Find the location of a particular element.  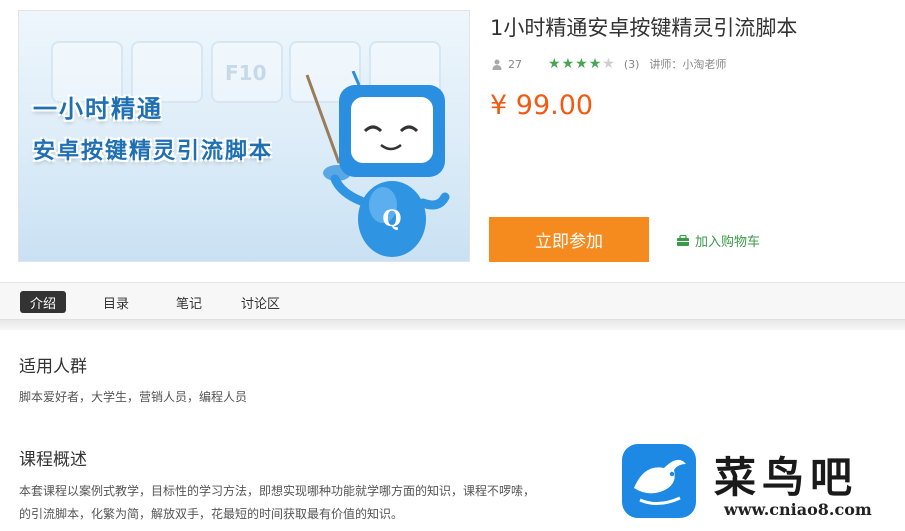

cover-key-label: F10 is located at coordinates (246, 73).